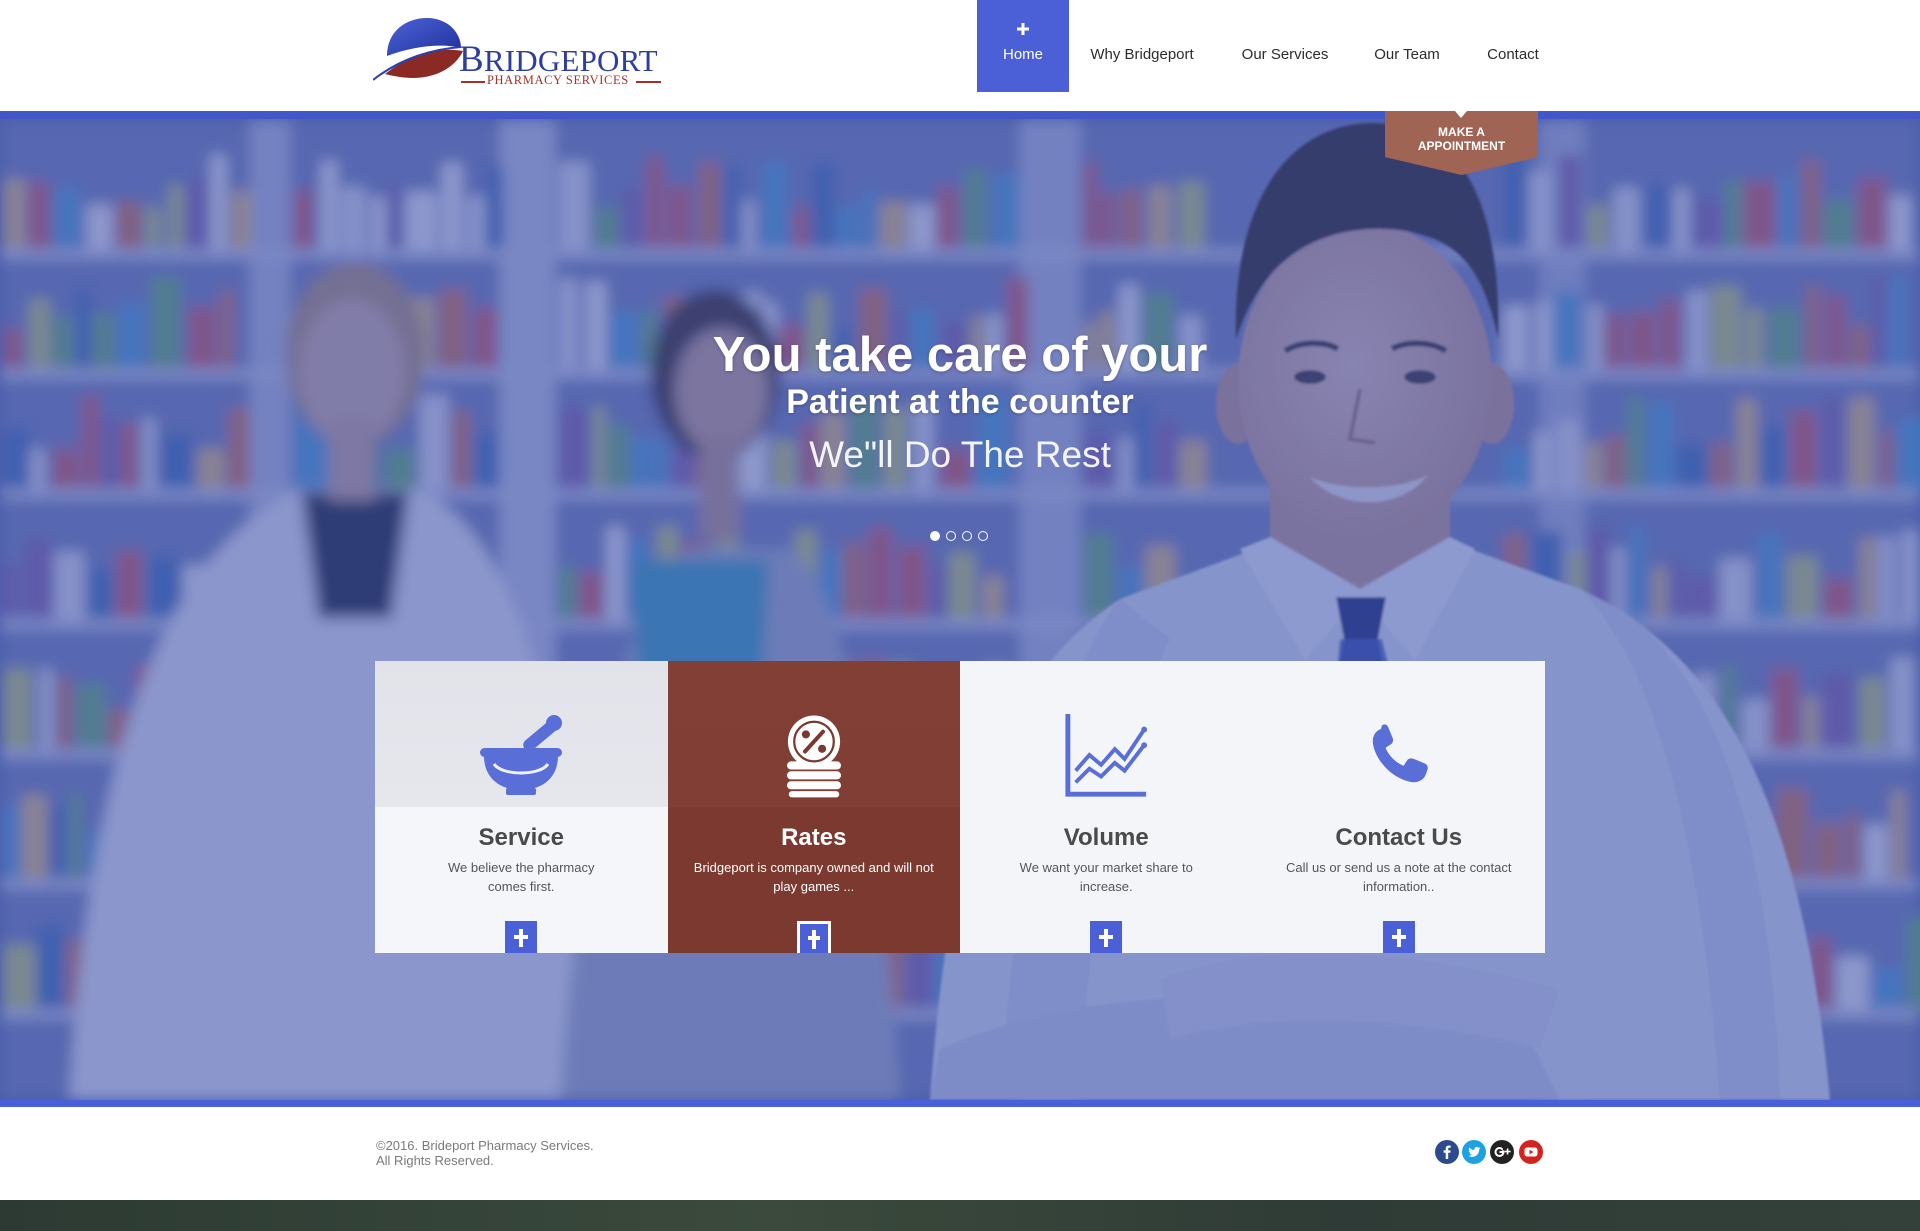 This screenshot has height=1231, width=1920. What do you see at coordinates (960, 402) in the screenshot?
I see `hero-subheadline: Patient at the counter` at bounding box center [960, 402].